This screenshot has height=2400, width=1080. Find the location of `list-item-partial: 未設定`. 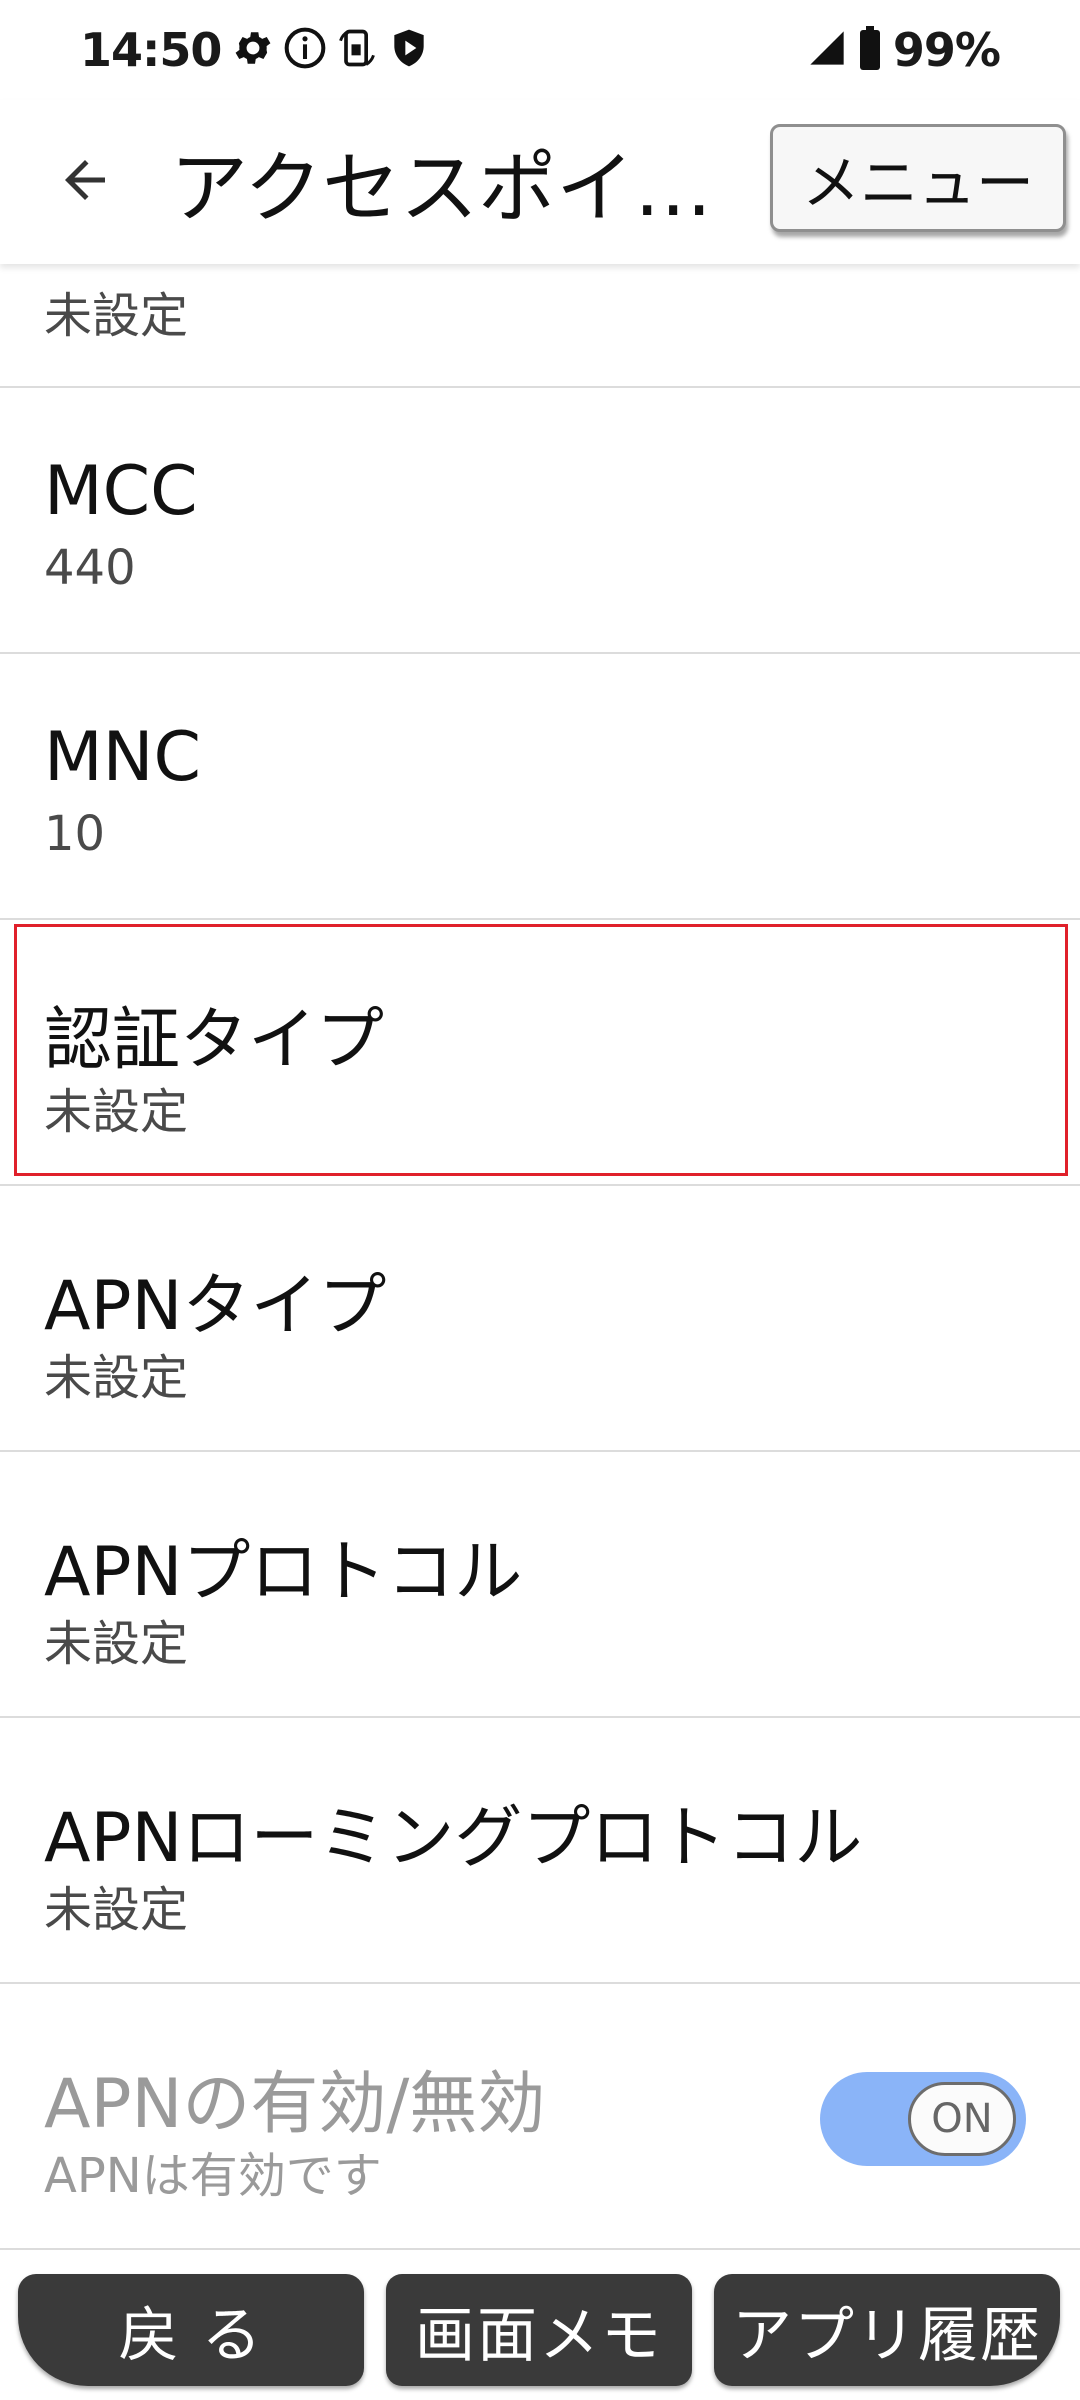

list-item-partial: 未設定 is located at coordinates (540, 326).